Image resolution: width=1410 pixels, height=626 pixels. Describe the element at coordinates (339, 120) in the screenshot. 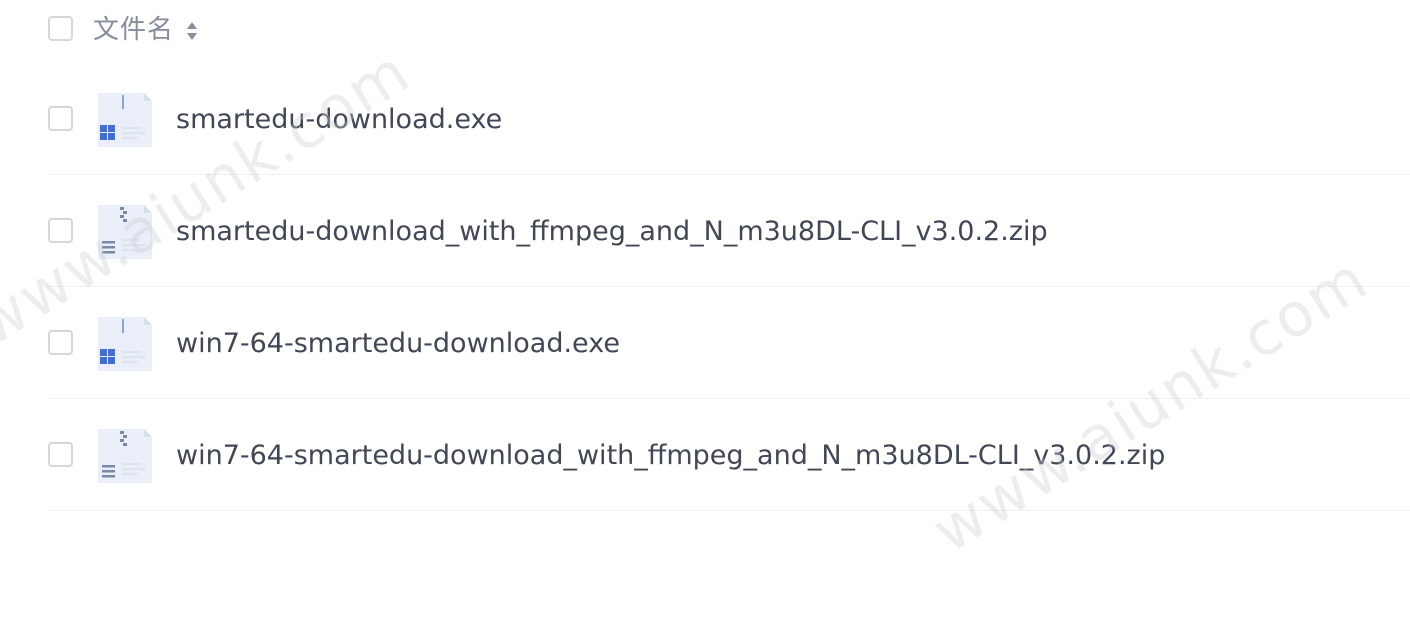

I see `file-name: smartedu-download.exe` at that location.